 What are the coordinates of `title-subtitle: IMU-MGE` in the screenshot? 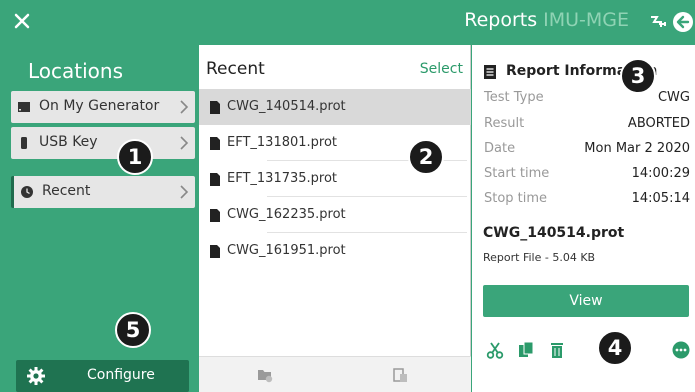 It's located at (586, 20).